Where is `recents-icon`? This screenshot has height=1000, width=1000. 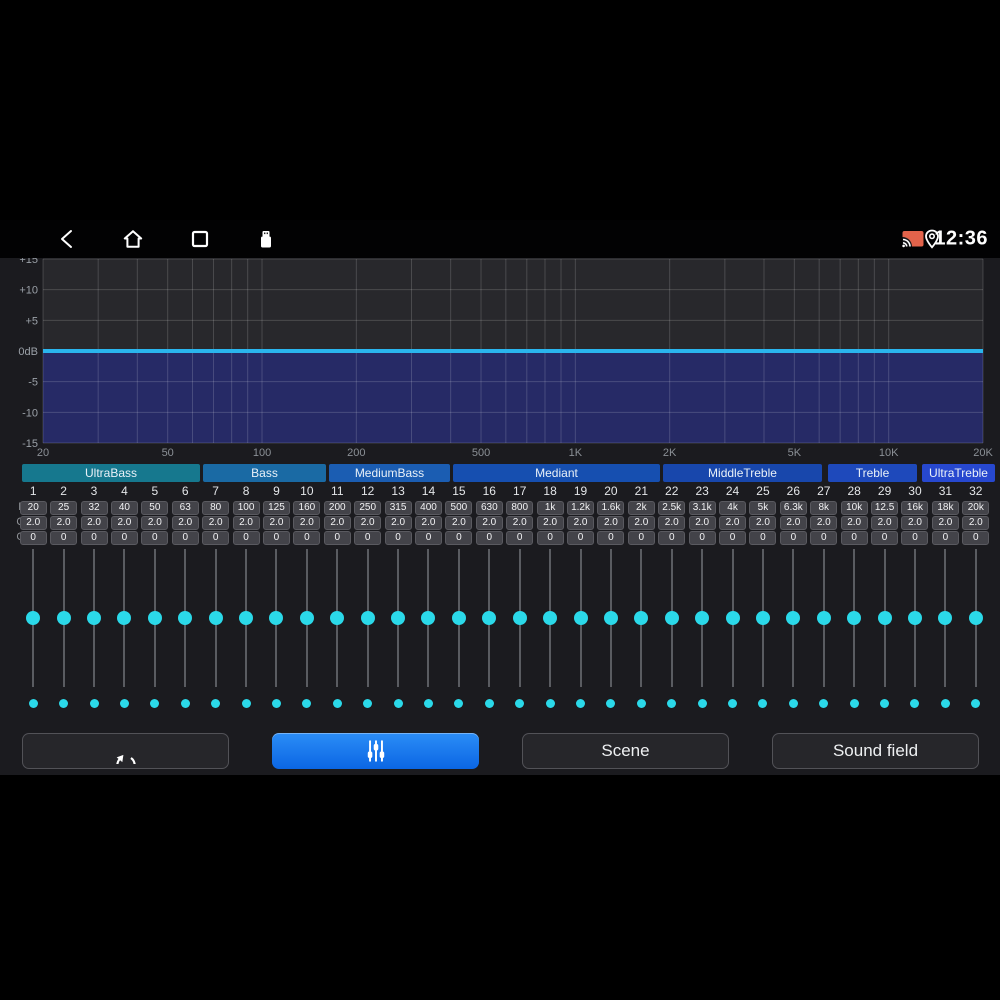 recents-icon is located at coordinates (200, 239).